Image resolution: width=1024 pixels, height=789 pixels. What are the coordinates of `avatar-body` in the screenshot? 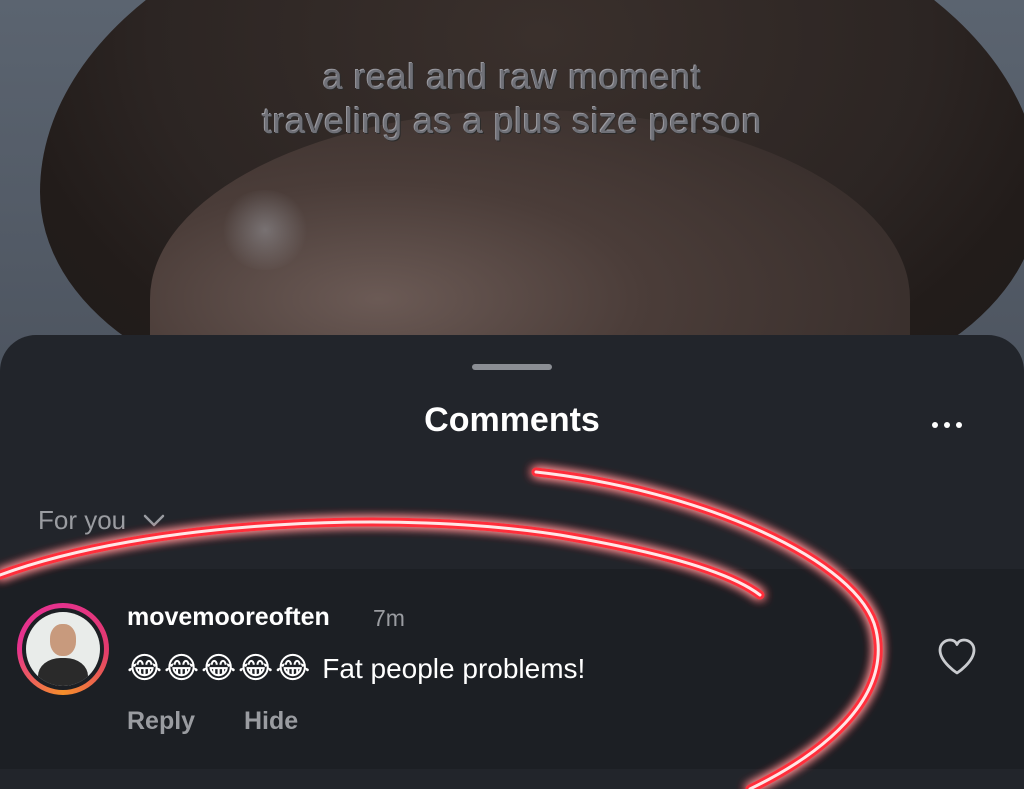 It's located at (63, 672).